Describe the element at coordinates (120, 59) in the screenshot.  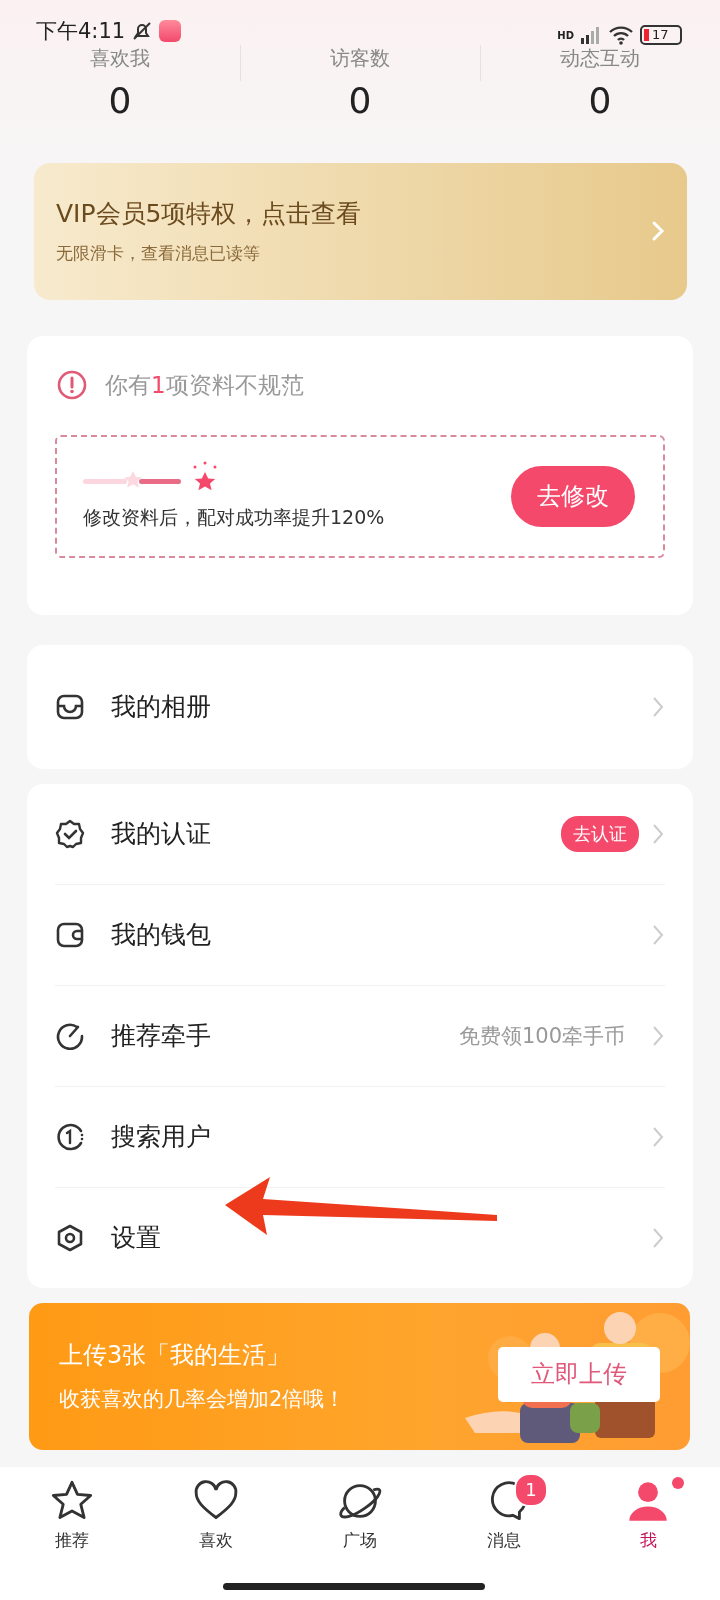
I see `stat-label: 喜欢我` at that location.